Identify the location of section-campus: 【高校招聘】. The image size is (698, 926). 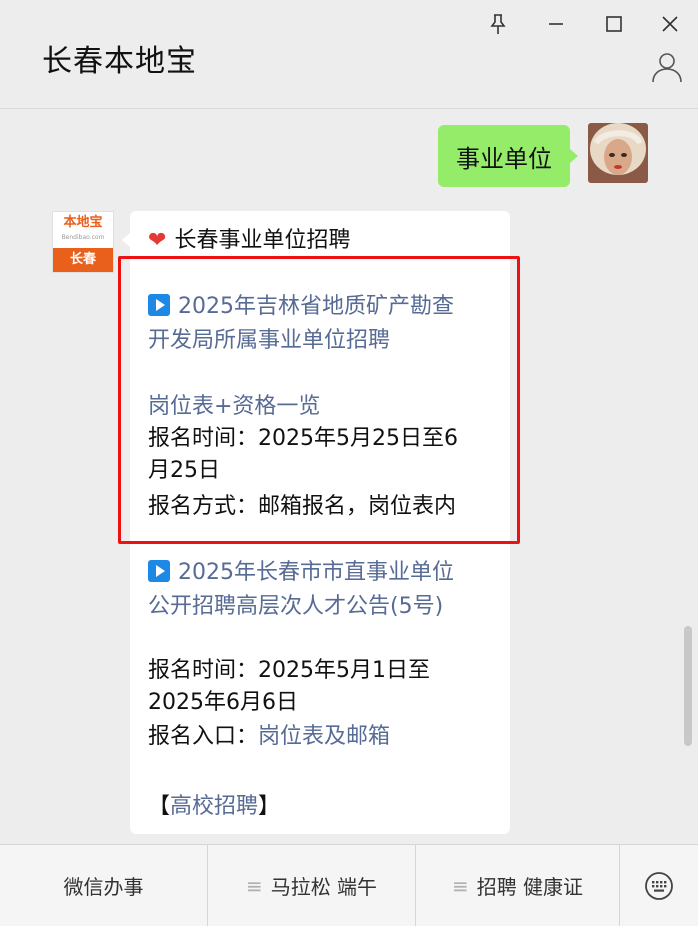
(214, 806).